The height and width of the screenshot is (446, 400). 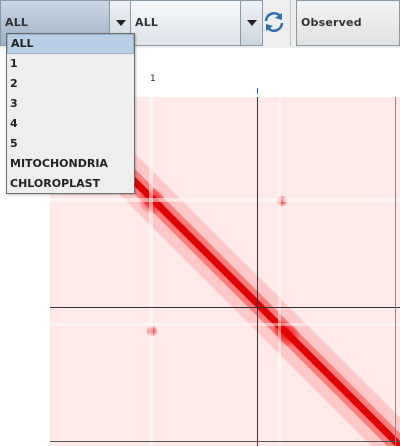 What do you see at coordinates (70, 164) in the screenshot?
I see `dropdown-item-mitochondria: MITOCHONDRIA` at bounding box center [70, 164].